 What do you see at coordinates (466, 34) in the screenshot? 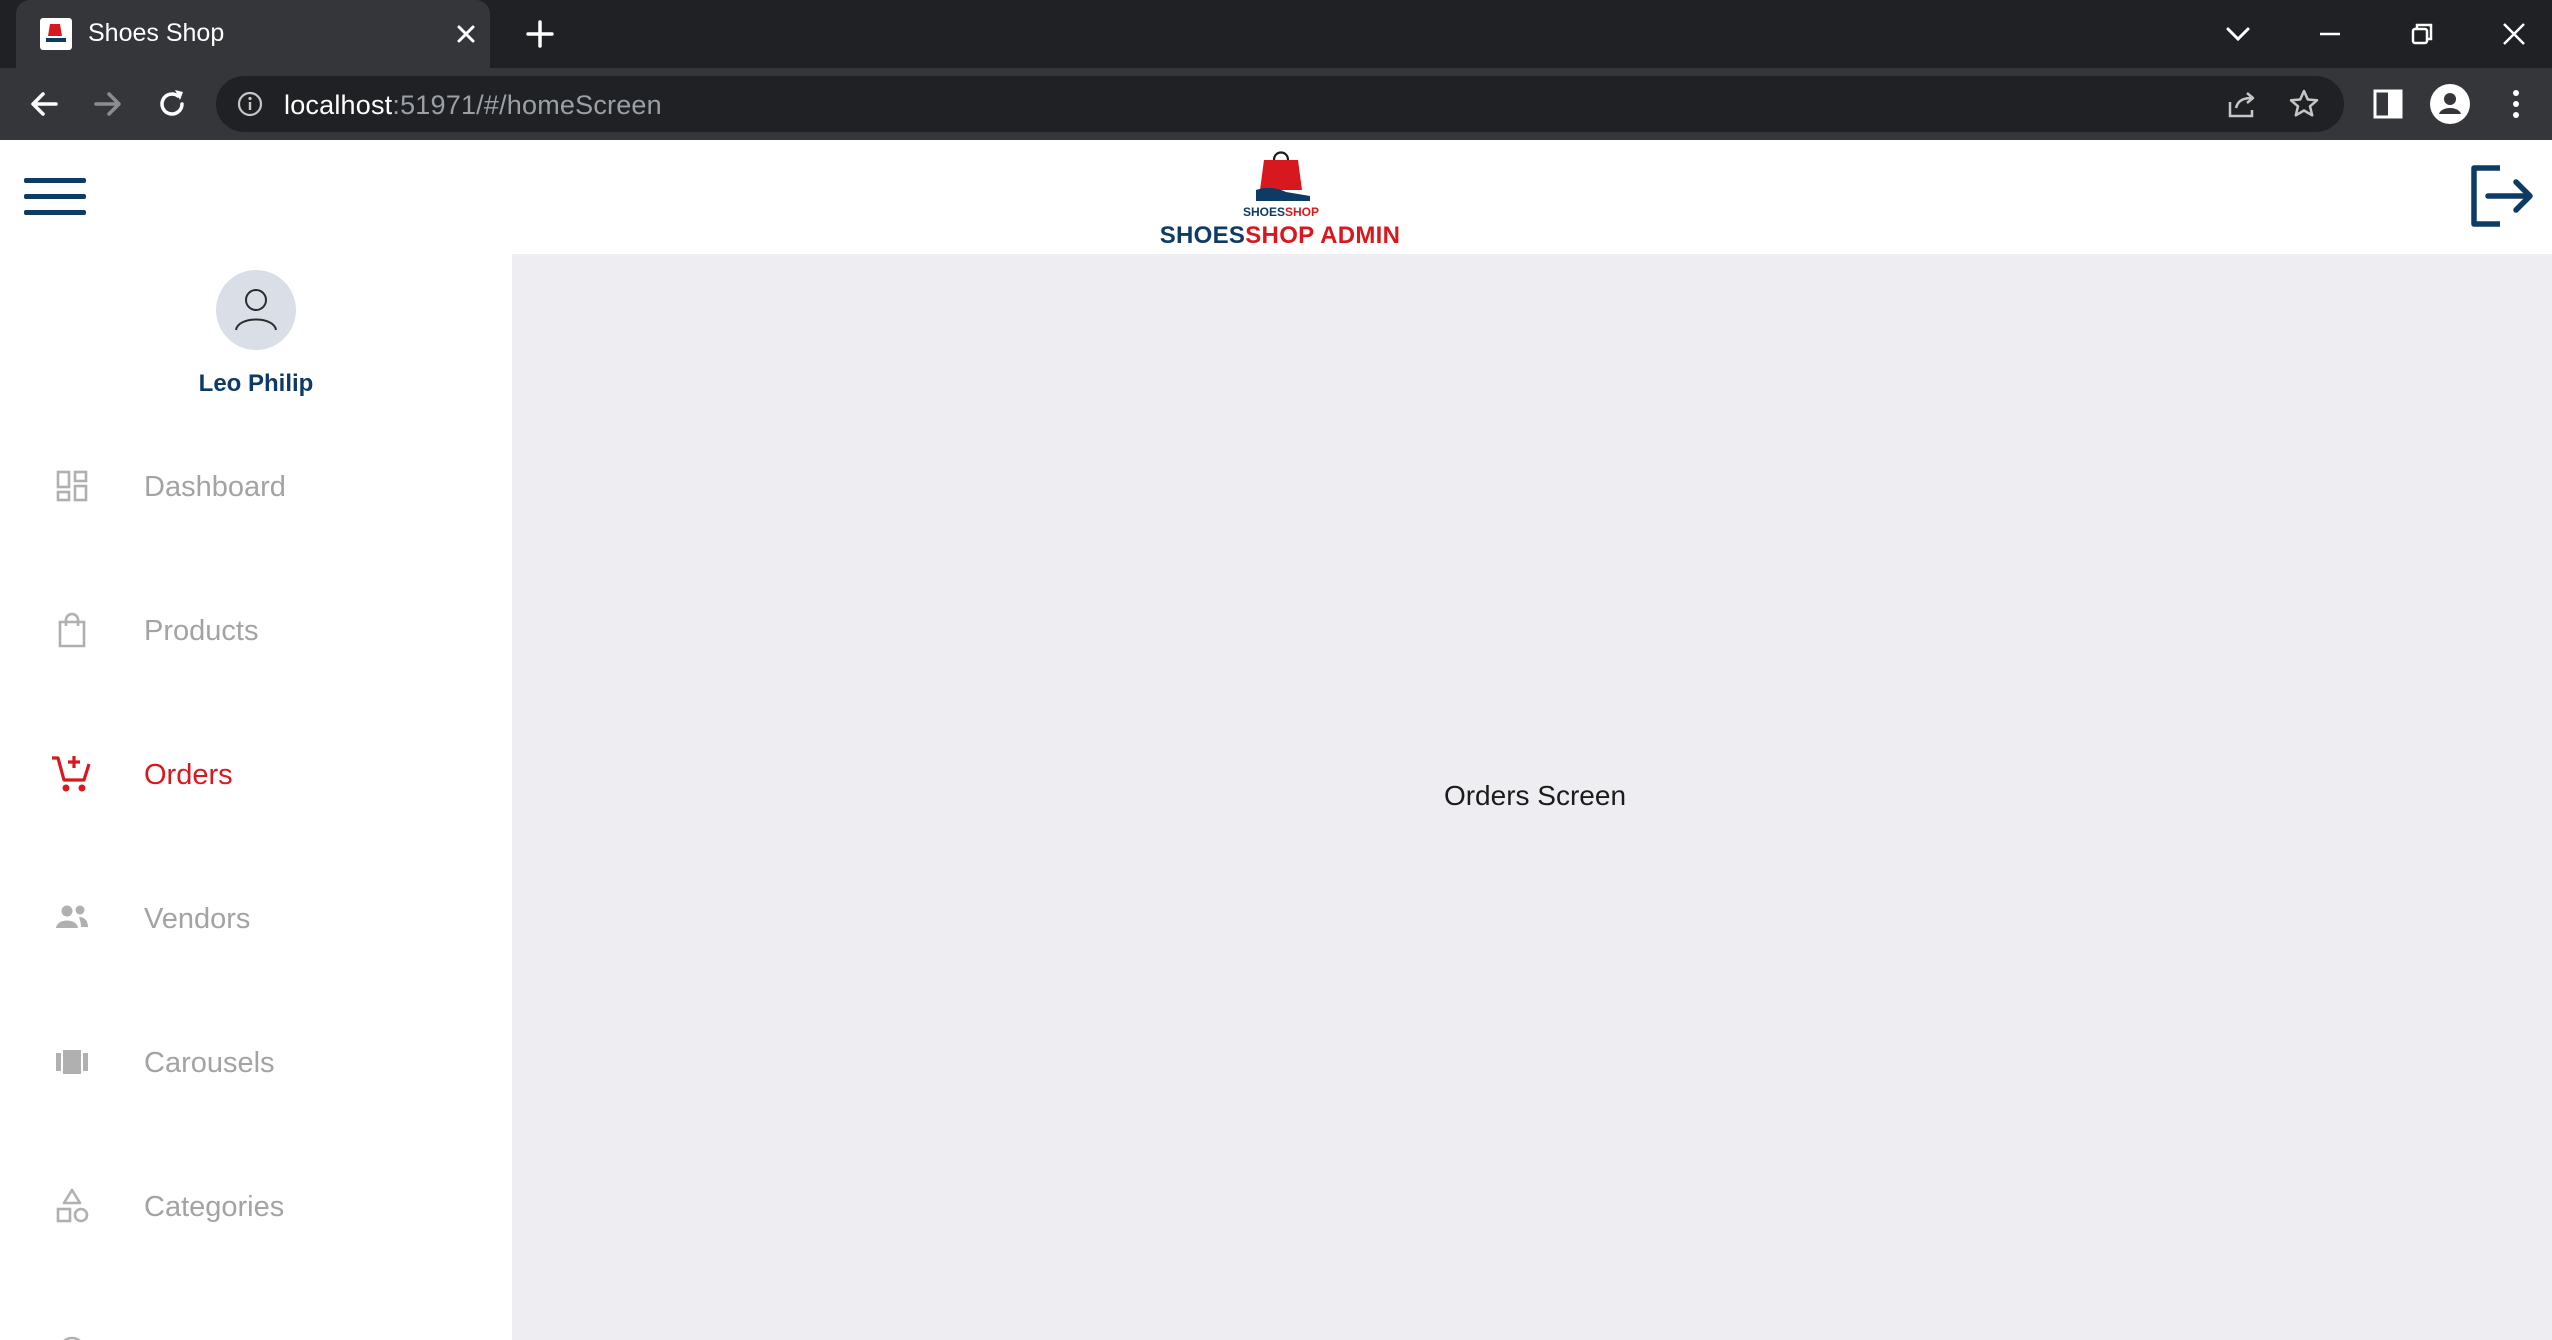
I see `close-tab-icon` at bounding box center [466, 34].